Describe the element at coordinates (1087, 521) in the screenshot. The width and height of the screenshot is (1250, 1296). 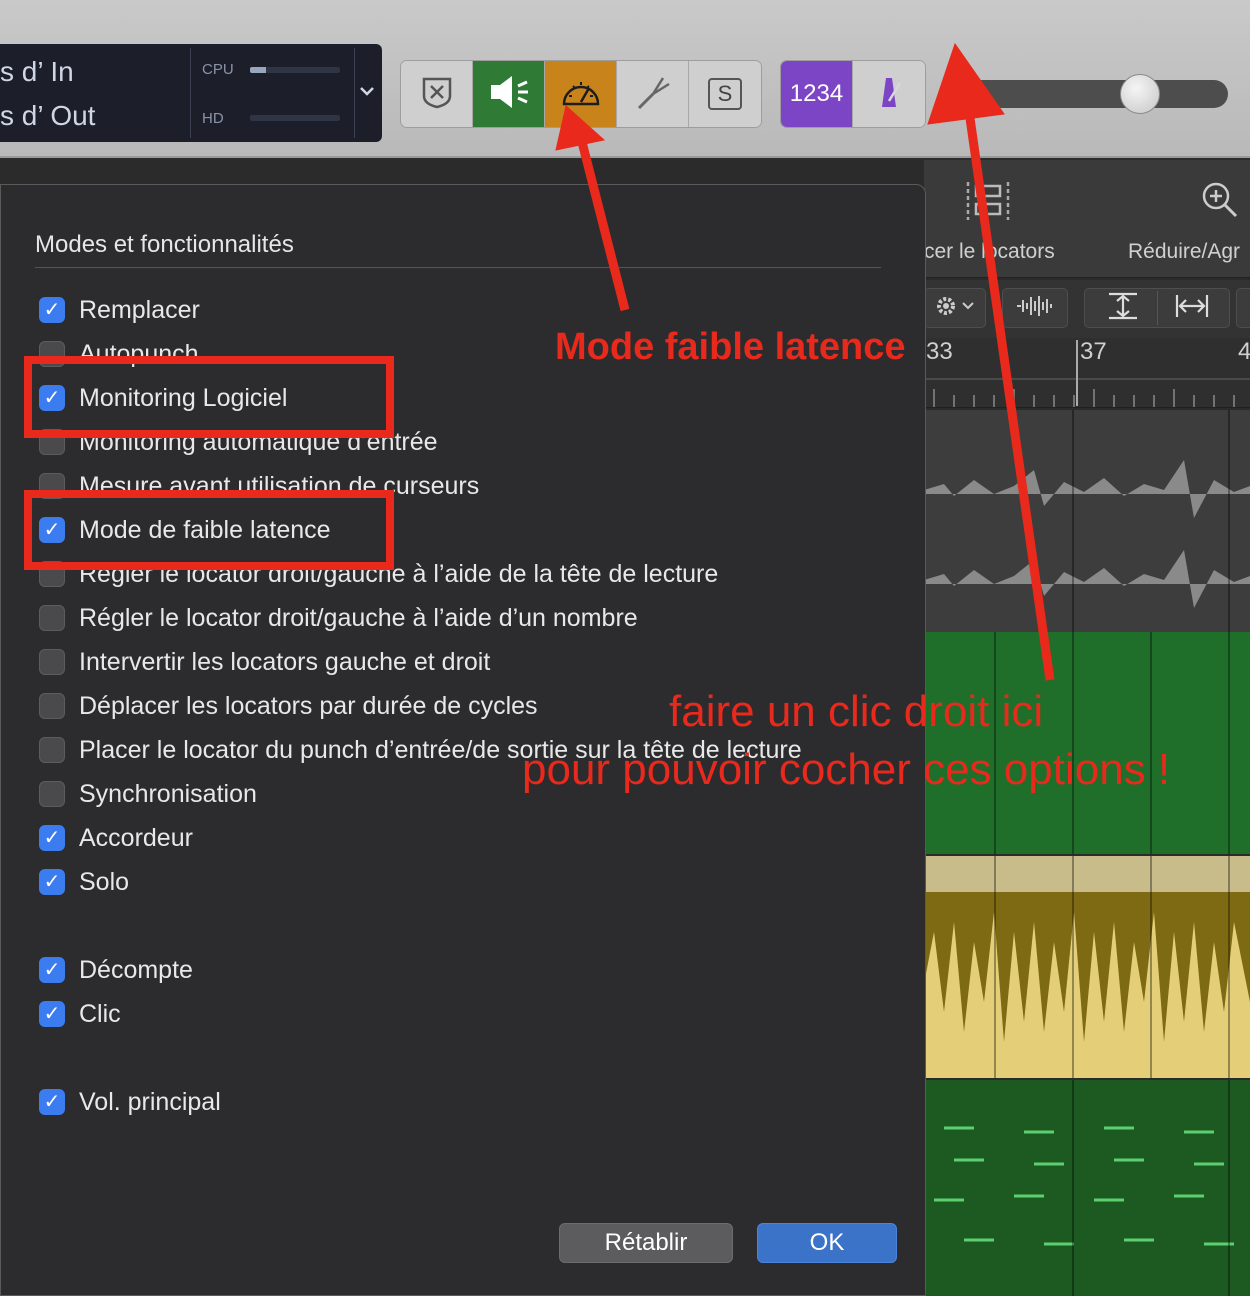
I see `audio-region-track` at that location.